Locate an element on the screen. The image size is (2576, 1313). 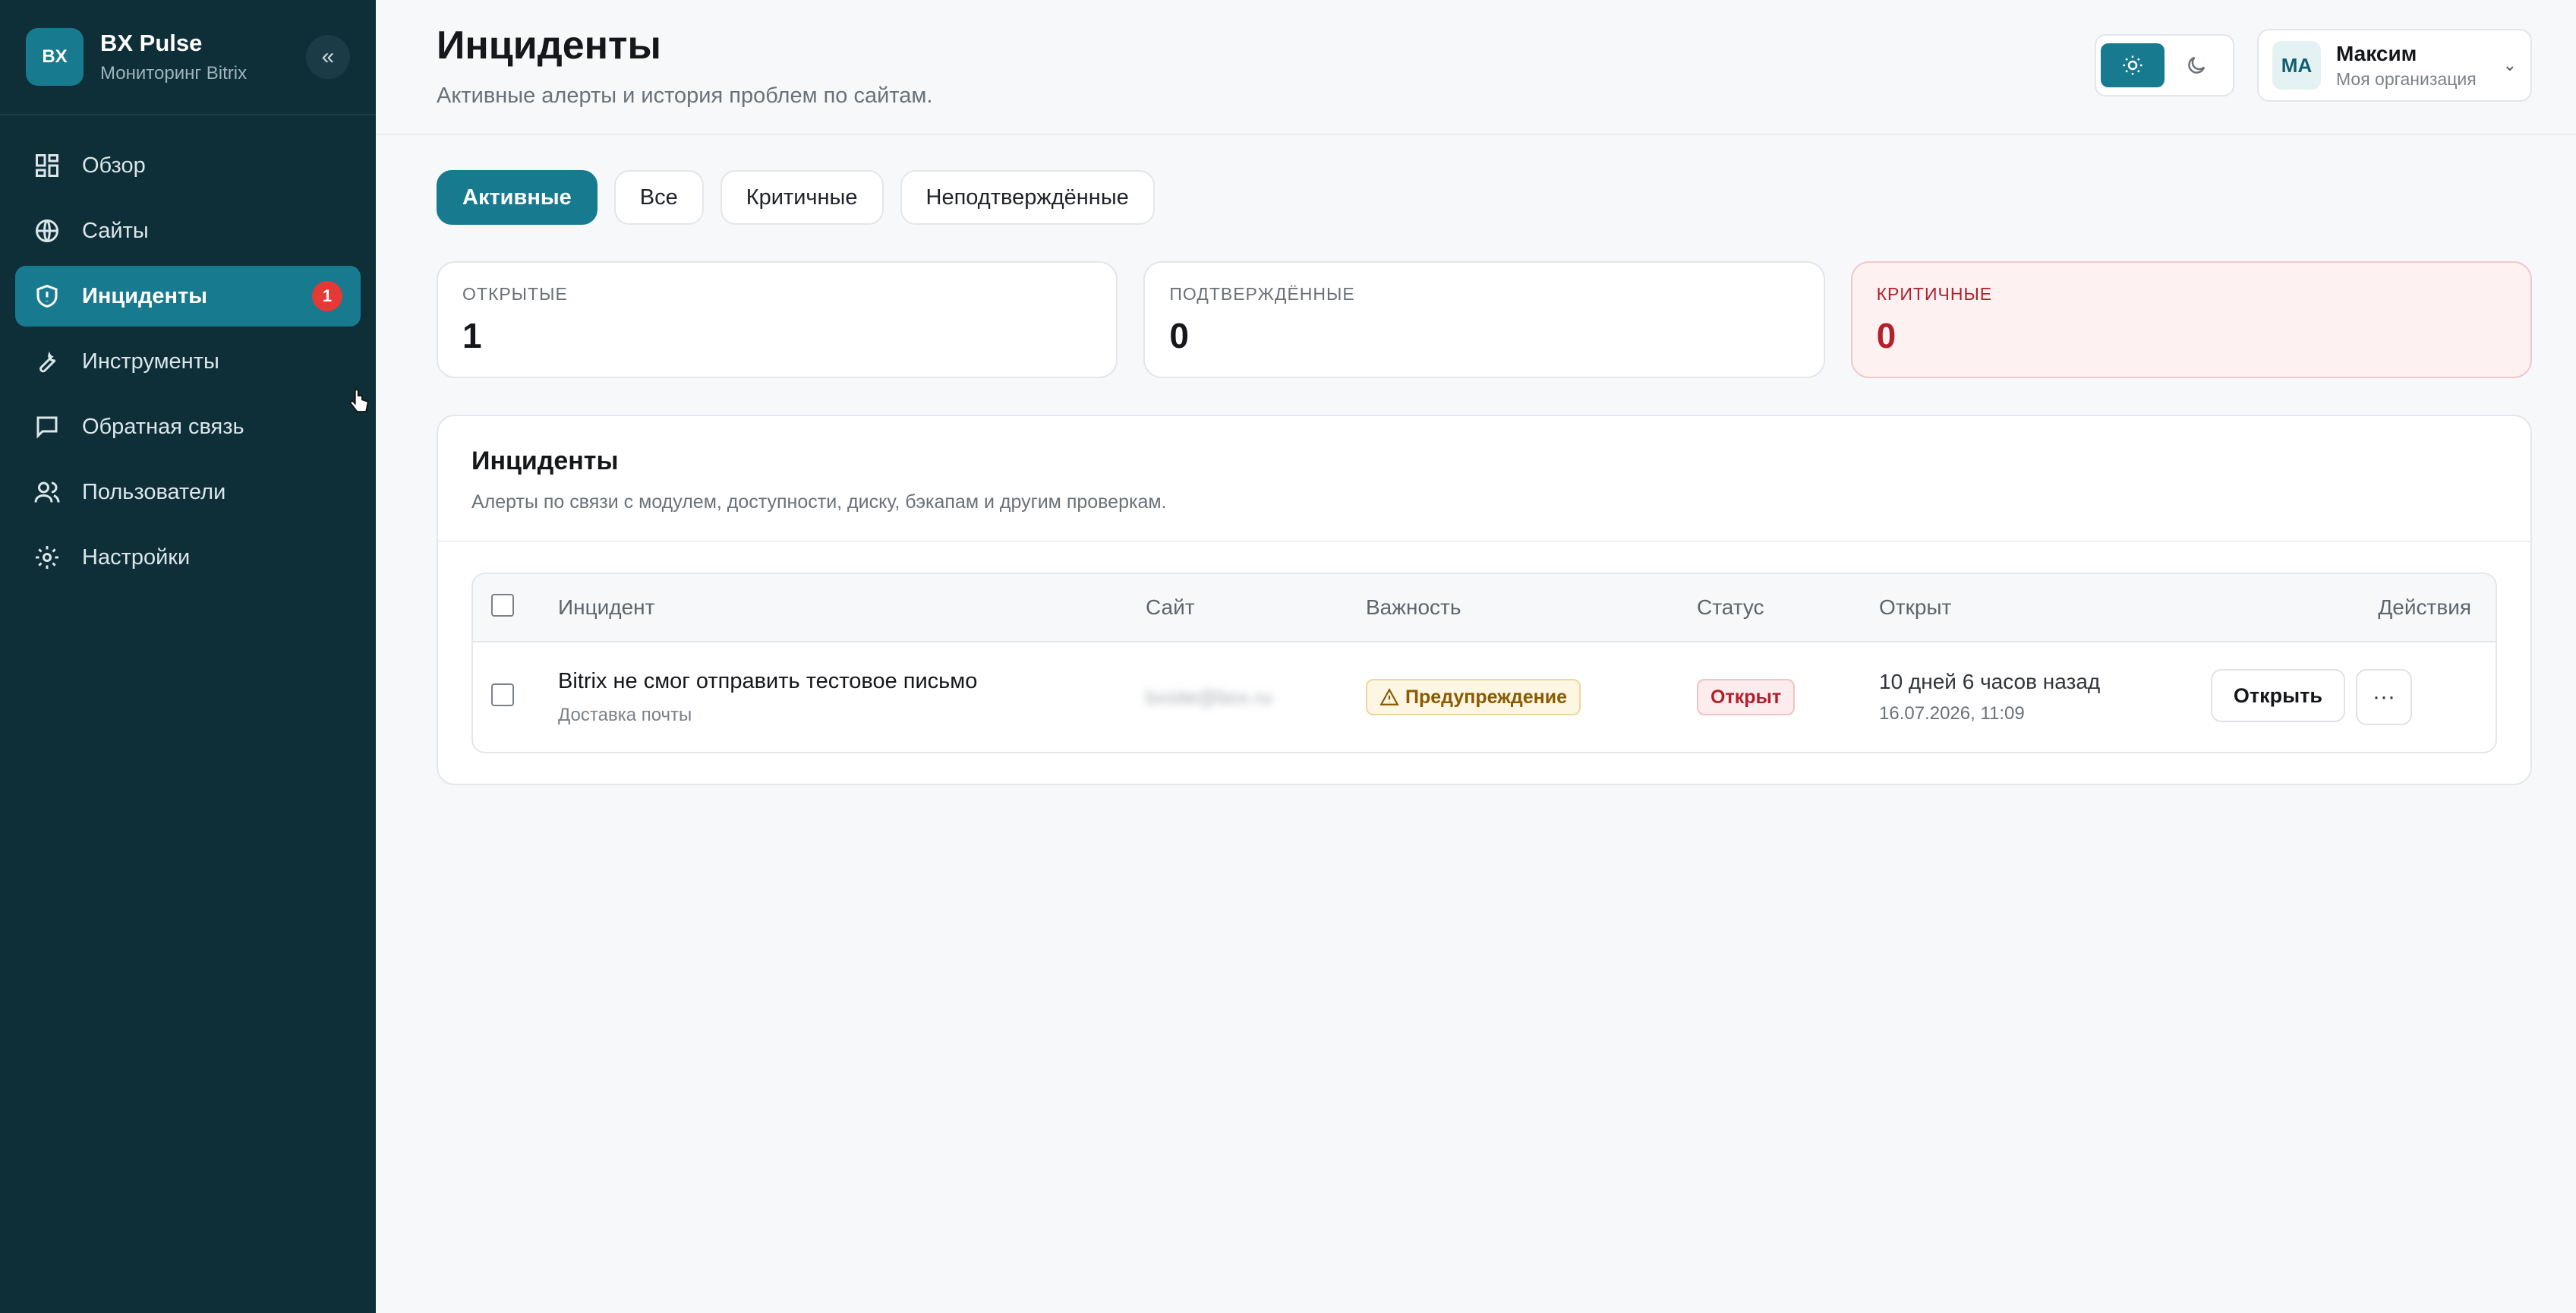
warning-icon is located at coordinates (1389, 696).